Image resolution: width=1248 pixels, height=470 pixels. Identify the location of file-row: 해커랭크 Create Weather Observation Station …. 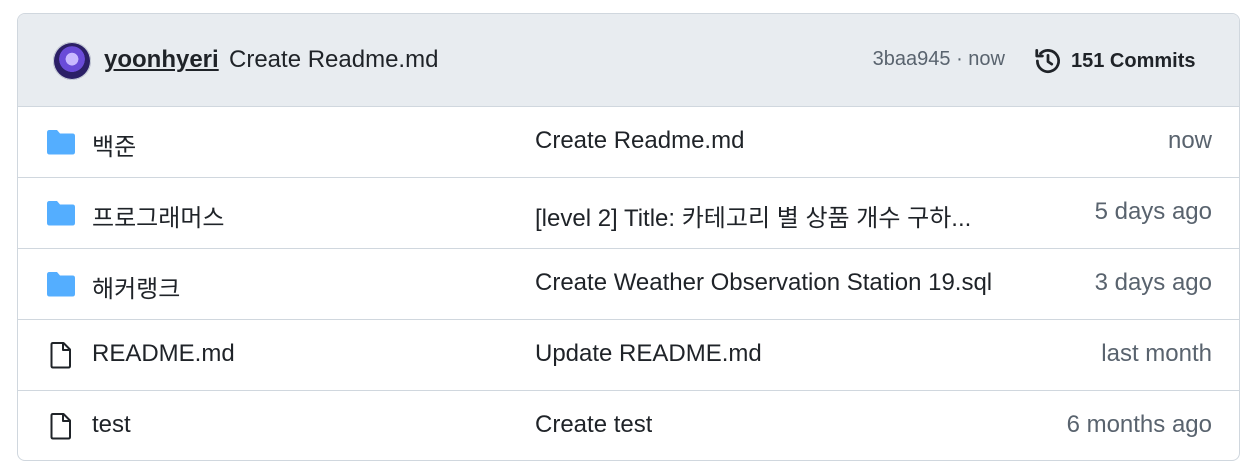
(628, 284).